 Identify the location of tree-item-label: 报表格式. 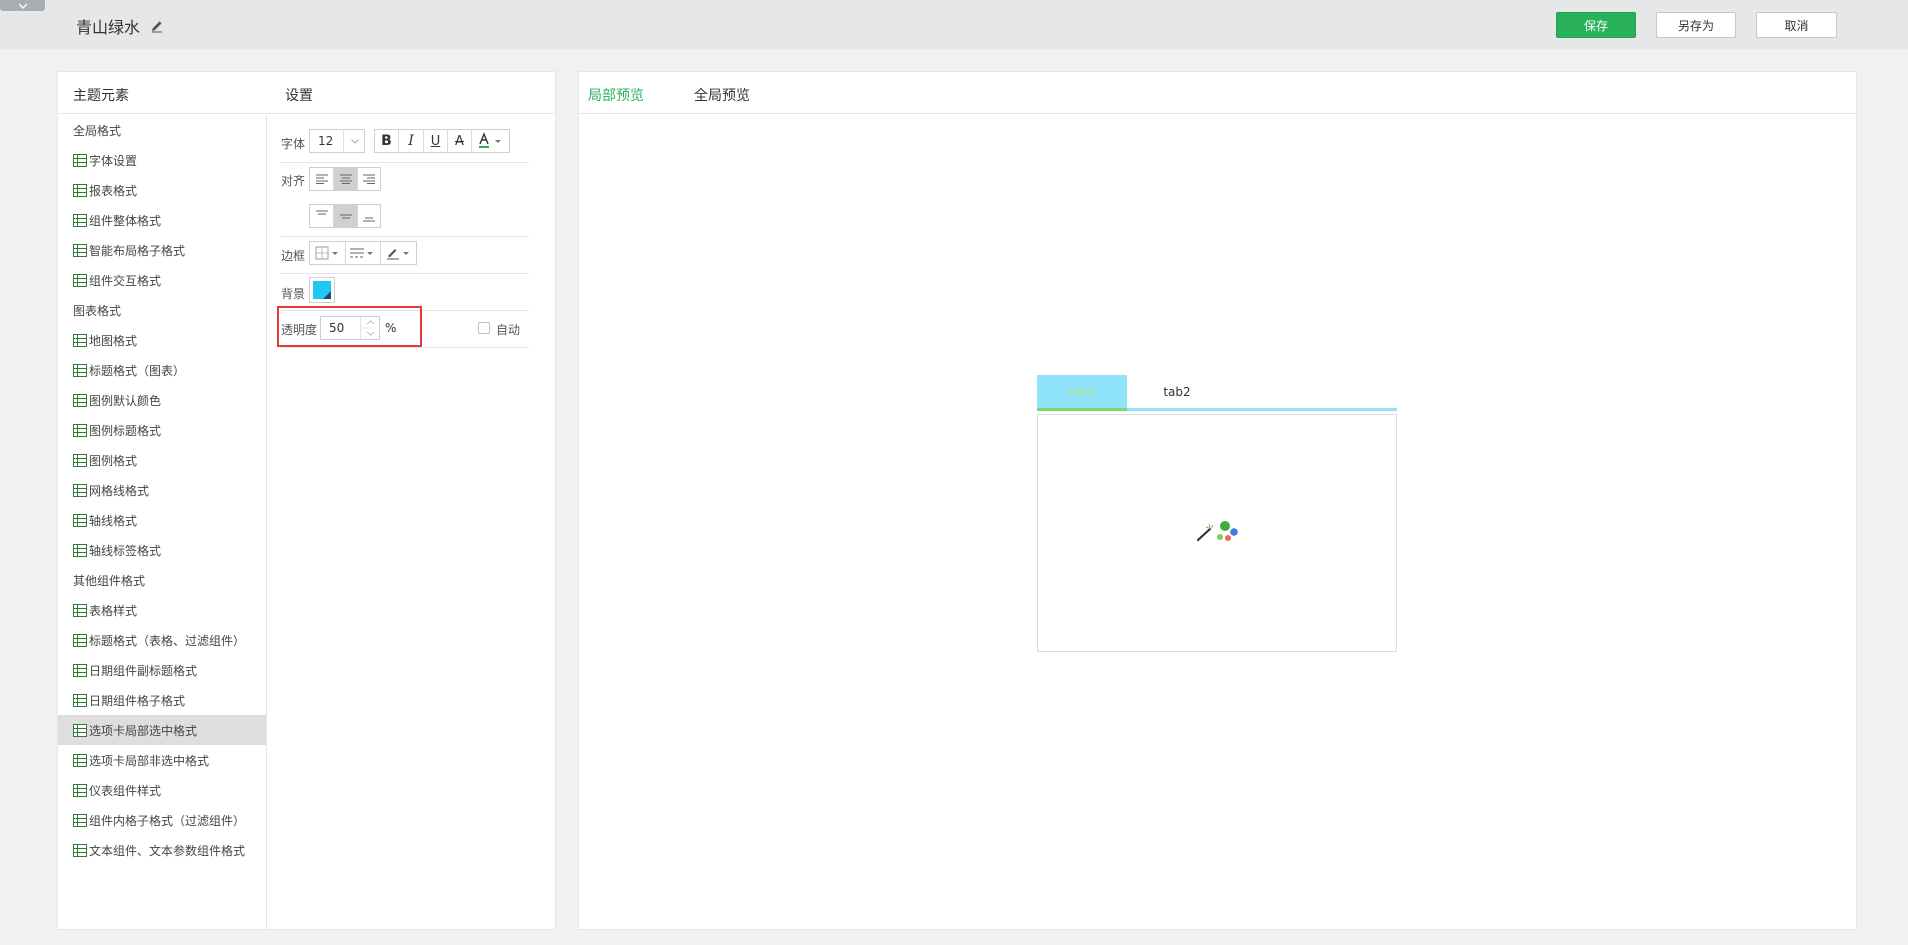
(113, 190).